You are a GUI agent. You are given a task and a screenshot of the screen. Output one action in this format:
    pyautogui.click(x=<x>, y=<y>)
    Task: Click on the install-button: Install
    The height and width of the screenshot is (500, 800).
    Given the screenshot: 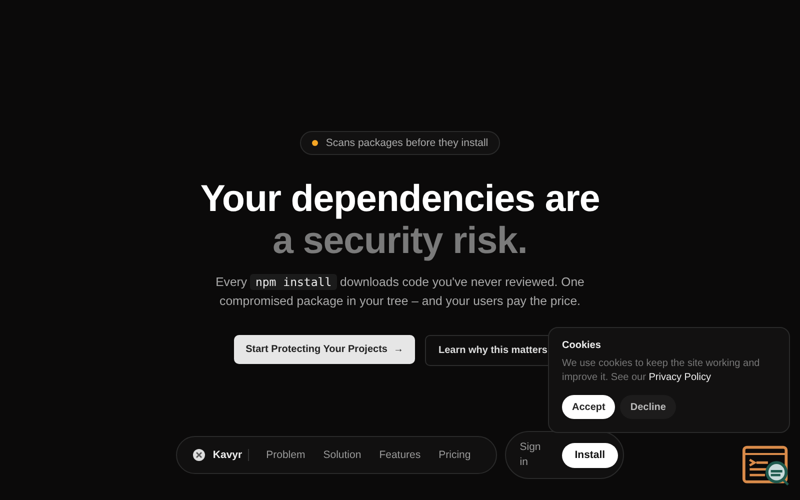 What is the action you would take?
    pyautogui.click(x=590, y=455)
    